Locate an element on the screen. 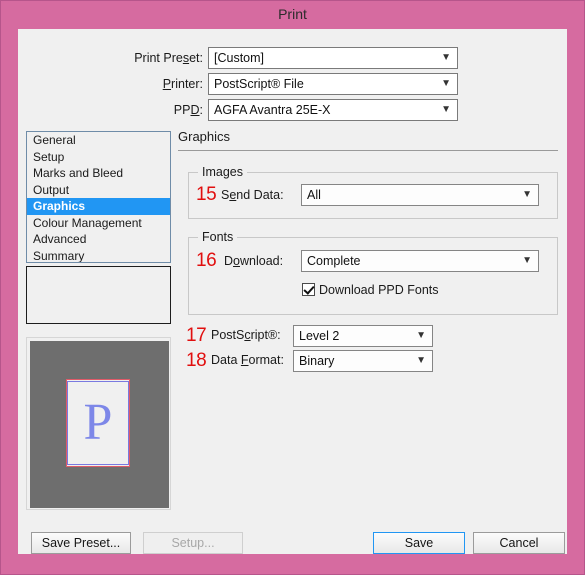 This screenshot has width=585, height=575. annotation-number-17: 17 is located at coordinates (196, 335).